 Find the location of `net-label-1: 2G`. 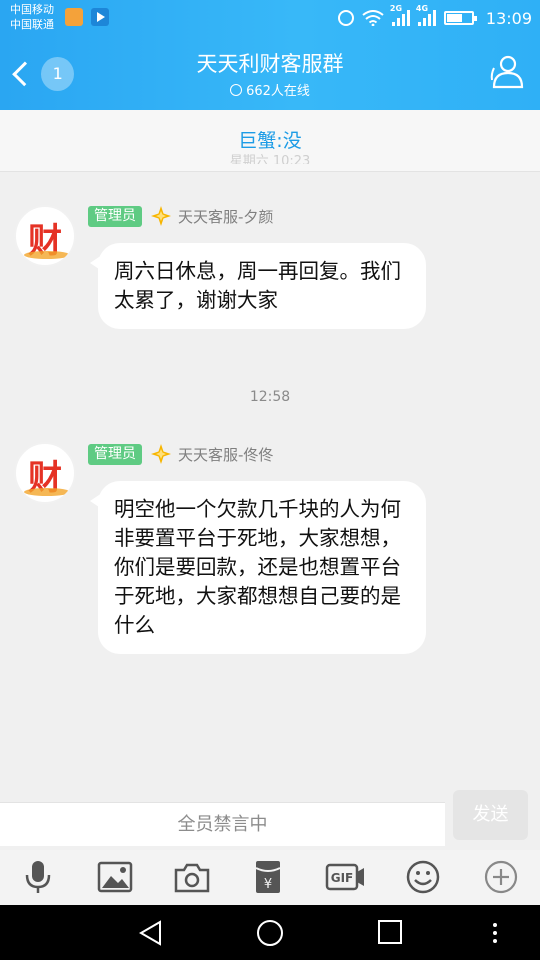

net-label-1: 2G is located at coordinates (396, 8).